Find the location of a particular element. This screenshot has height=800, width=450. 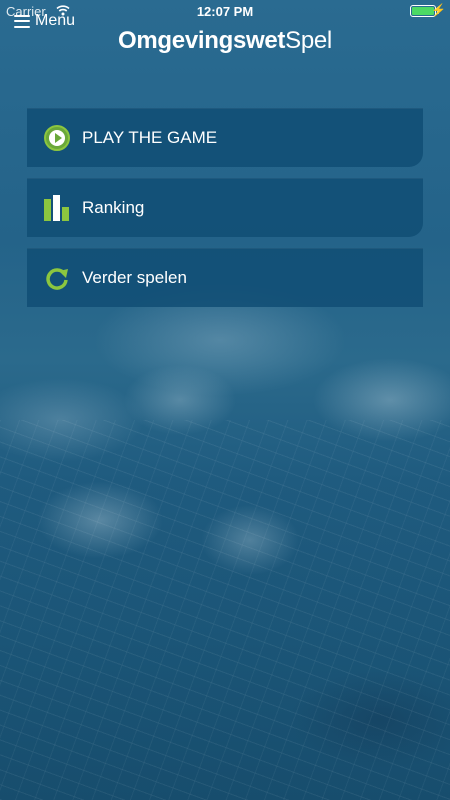

verder-spelen-label: Verder spelen is located at coordinates (134, 277).